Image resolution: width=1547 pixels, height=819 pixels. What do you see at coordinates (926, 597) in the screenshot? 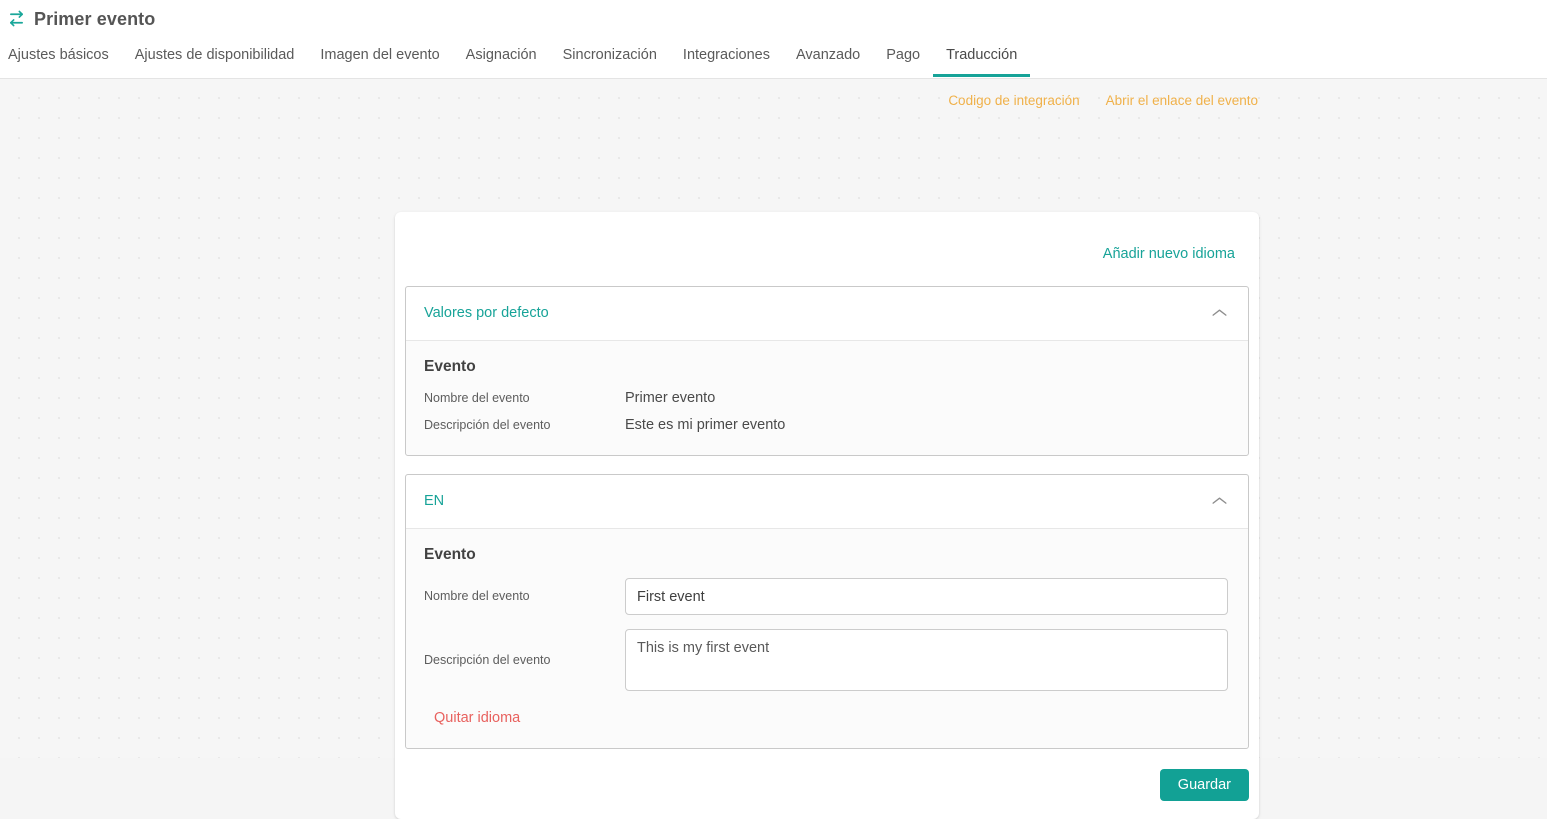
I see `event-name-input` at bounding box center [926, 597].